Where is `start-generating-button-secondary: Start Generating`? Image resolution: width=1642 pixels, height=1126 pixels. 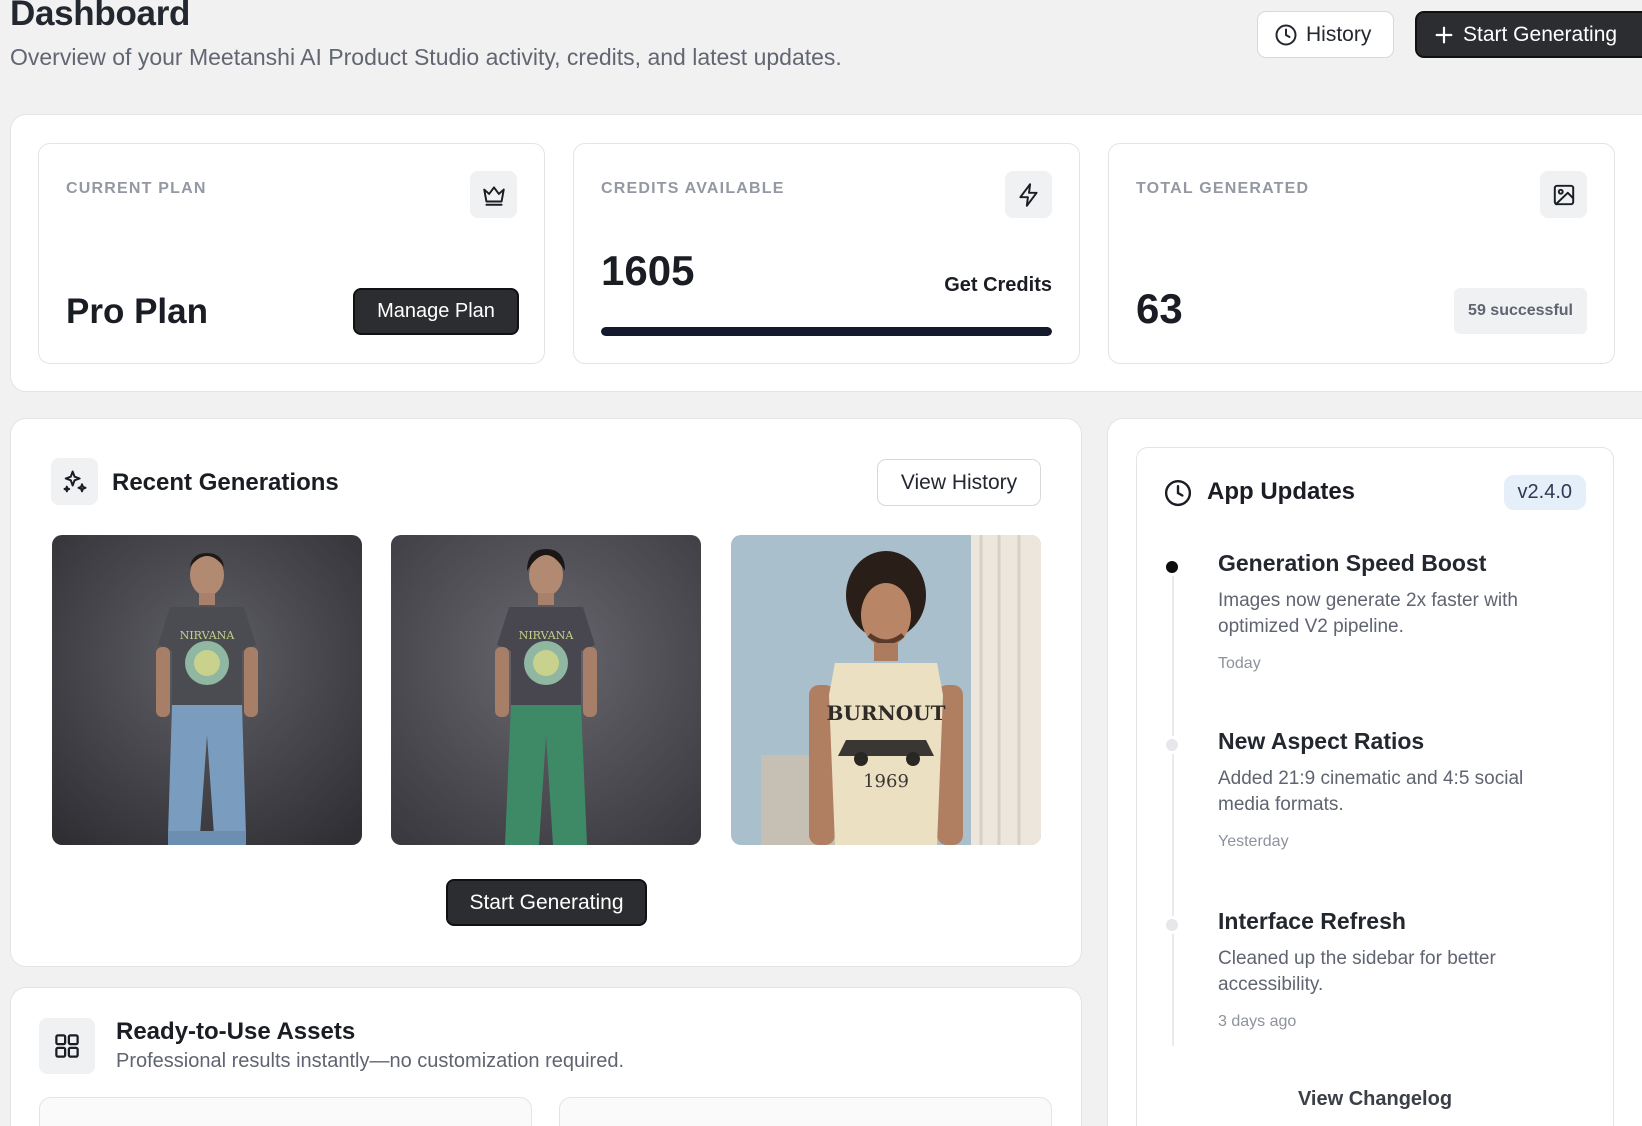
start-generating-button-secondary: Start Generating is located at coordinates (546, 902).